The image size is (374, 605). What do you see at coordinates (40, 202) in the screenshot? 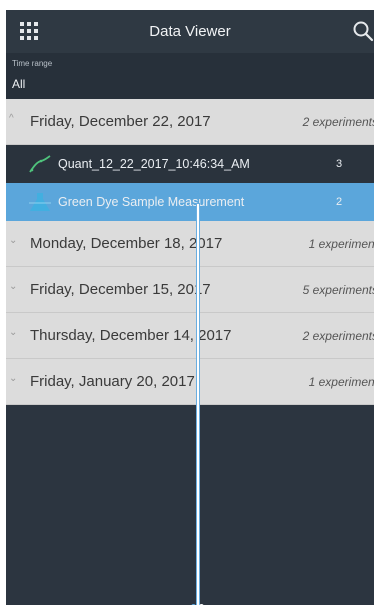
I see `flask-icon` at bounding box center [40, 202].